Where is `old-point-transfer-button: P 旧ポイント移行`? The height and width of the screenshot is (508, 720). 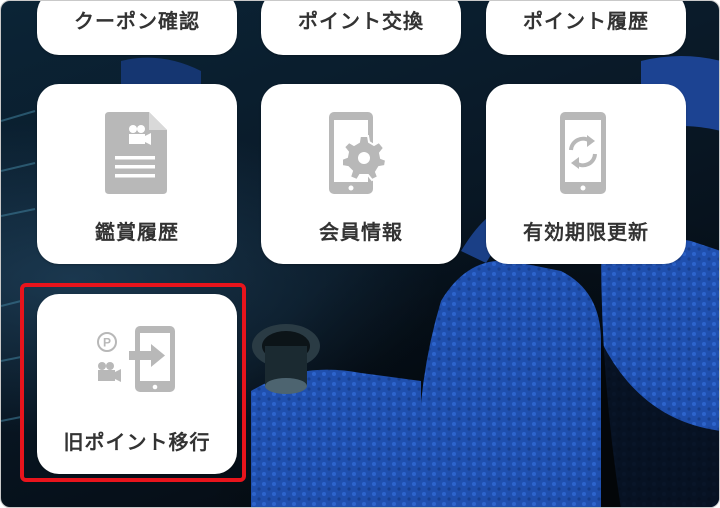 old-point-transfer-button: P 旧ポイント移行 is located at coordinates (137, 384).